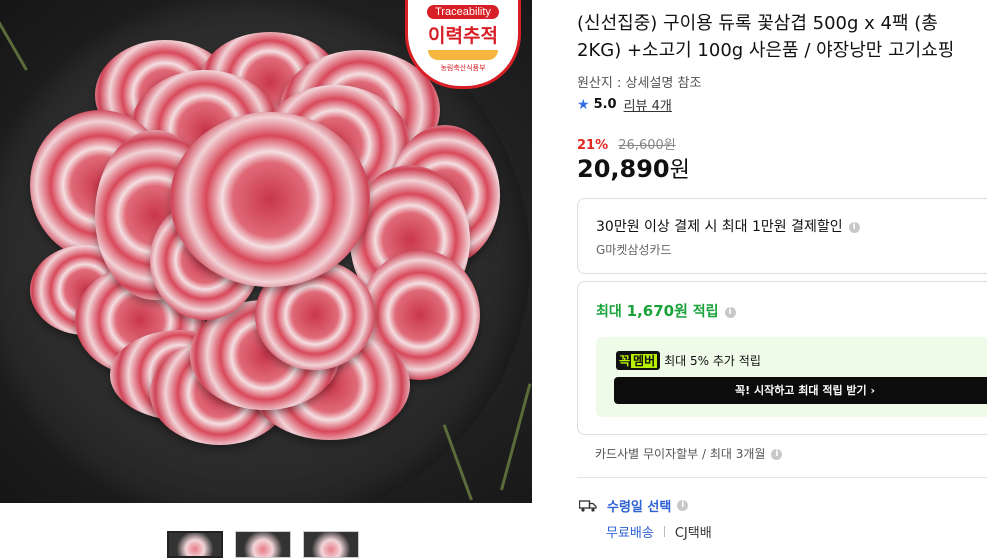 This screenshot has height=558, width=987. What do you see at coordinates (679, 170) in the screenshot?
I see `sale-price-unit: 원` at bounding box center [679, 170].